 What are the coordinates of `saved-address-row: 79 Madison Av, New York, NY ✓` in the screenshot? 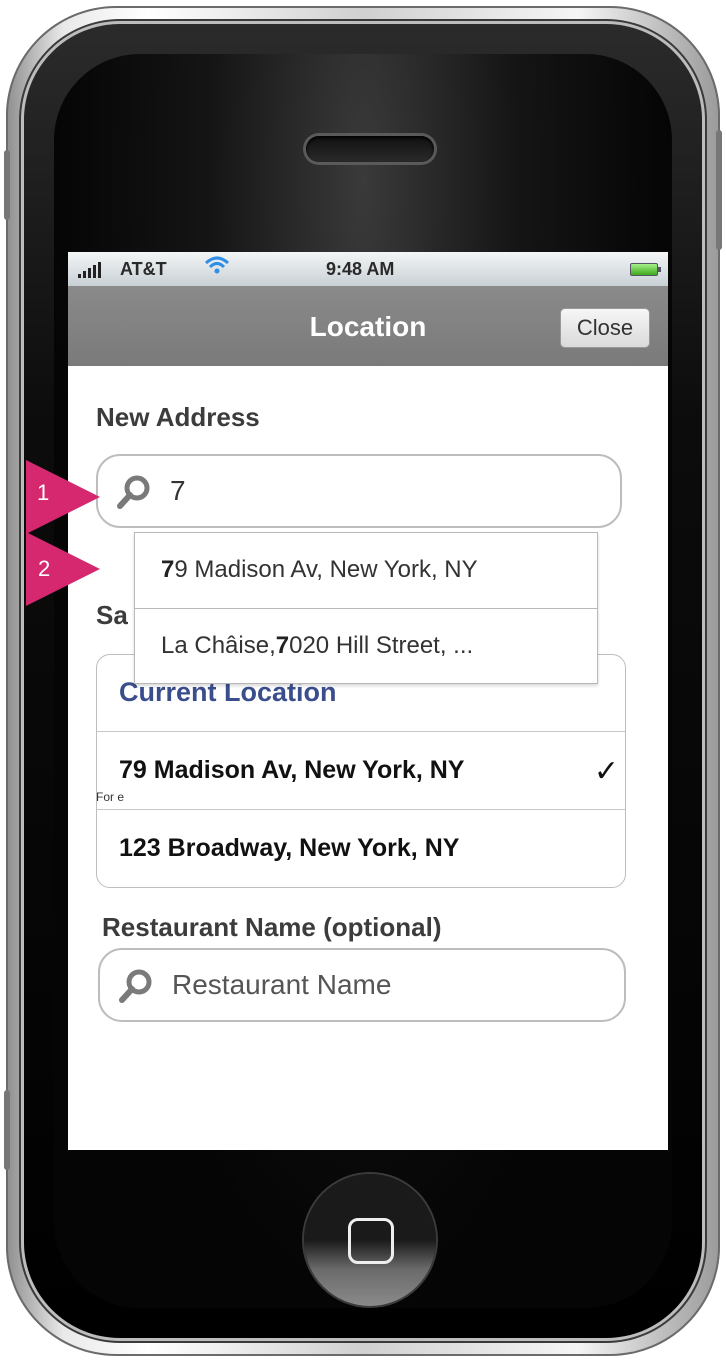 It's located at (361, 770).